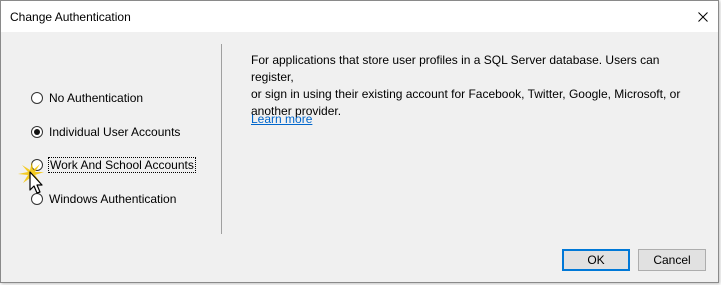  I want to click on radio-button-selected, so click(37, 132).